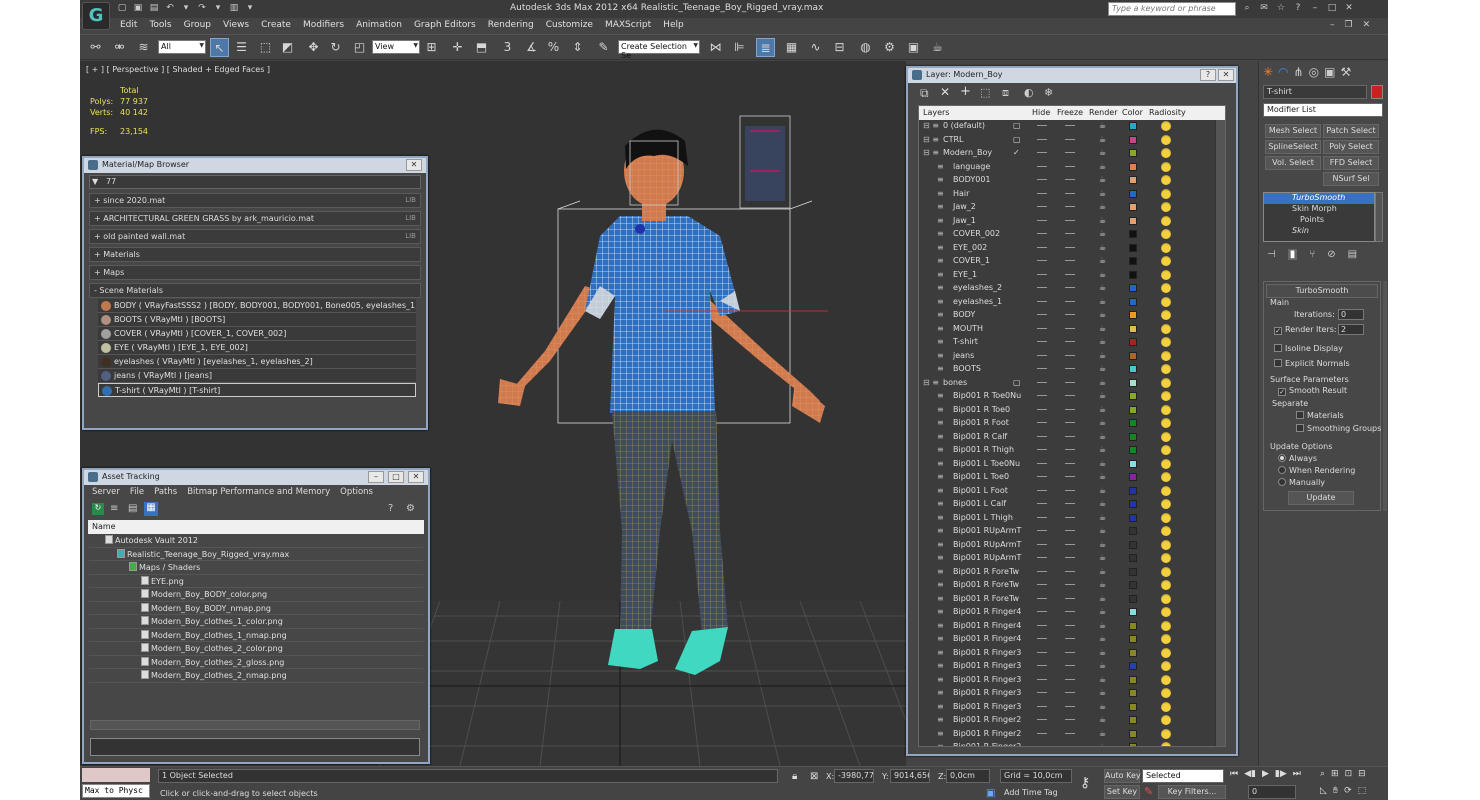 The width and height of the screenshot is (1480, 800). Describe the element at coordinates (1322, 291) in the screenshot. I see `turbosmooth-rollout-title: TurboSmooth` at that location.